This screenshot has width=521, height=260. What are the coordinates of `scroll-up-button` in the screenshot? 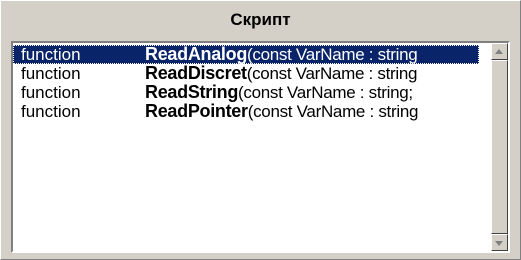 It's located at (499, 51).